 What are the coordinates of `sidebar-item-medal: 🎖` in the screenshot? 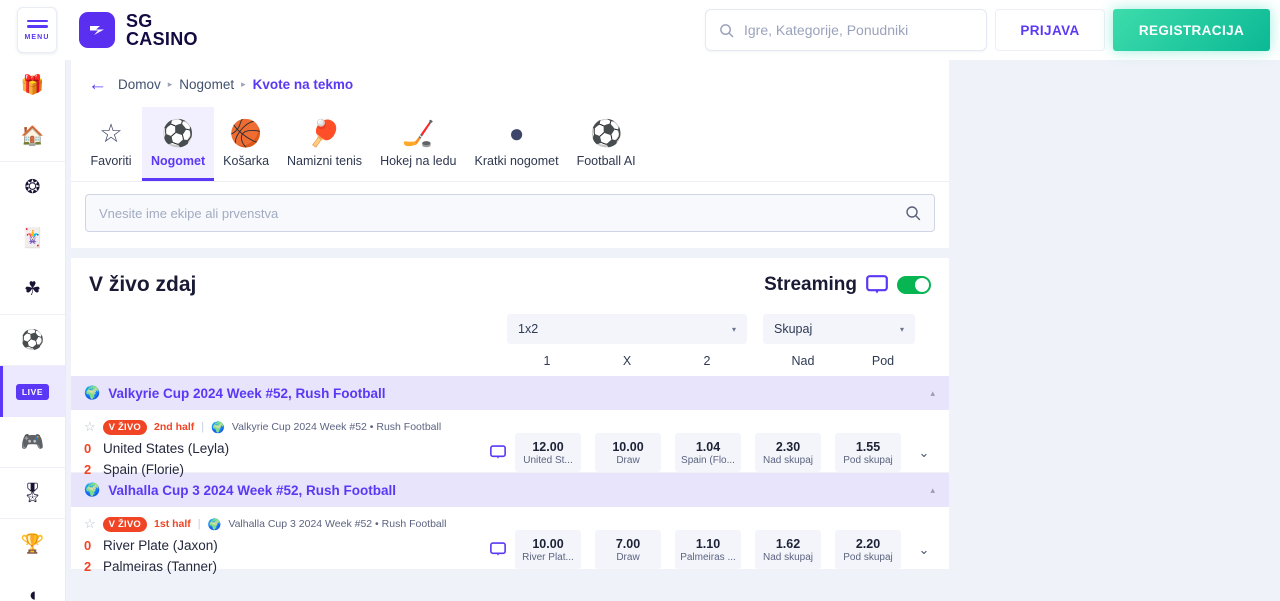 It's located at (32, 493).